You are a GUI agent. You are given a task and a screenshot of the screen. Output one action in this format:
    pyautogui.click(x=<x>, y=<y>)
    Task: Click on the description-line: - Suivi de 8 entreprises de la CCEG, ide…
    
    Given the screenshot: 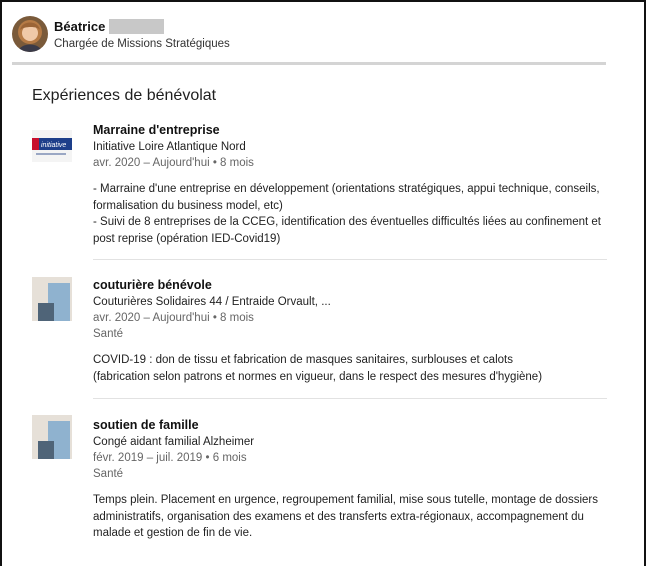 What is the action you would take?
    pyautogui.click(x=347, y=230)
    